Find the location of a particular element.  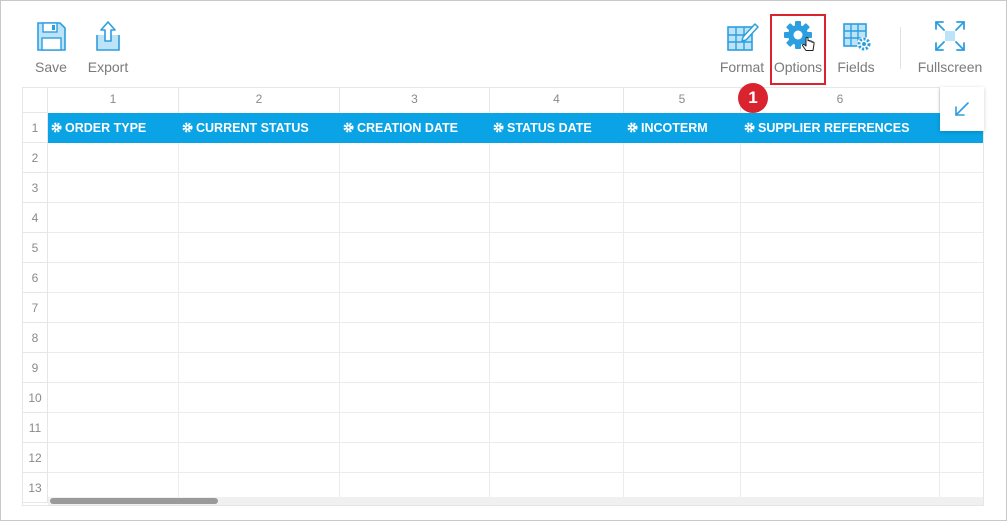

export-button: Export is located at coordinates (108, 50).